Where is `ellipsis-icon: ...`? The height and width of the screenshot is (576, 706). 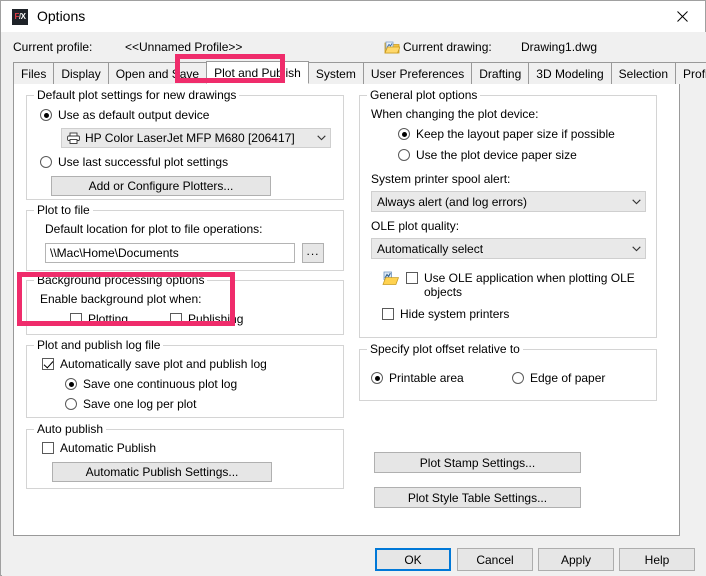
ellipsis-icon: ... is located at coordinates (313, 251).